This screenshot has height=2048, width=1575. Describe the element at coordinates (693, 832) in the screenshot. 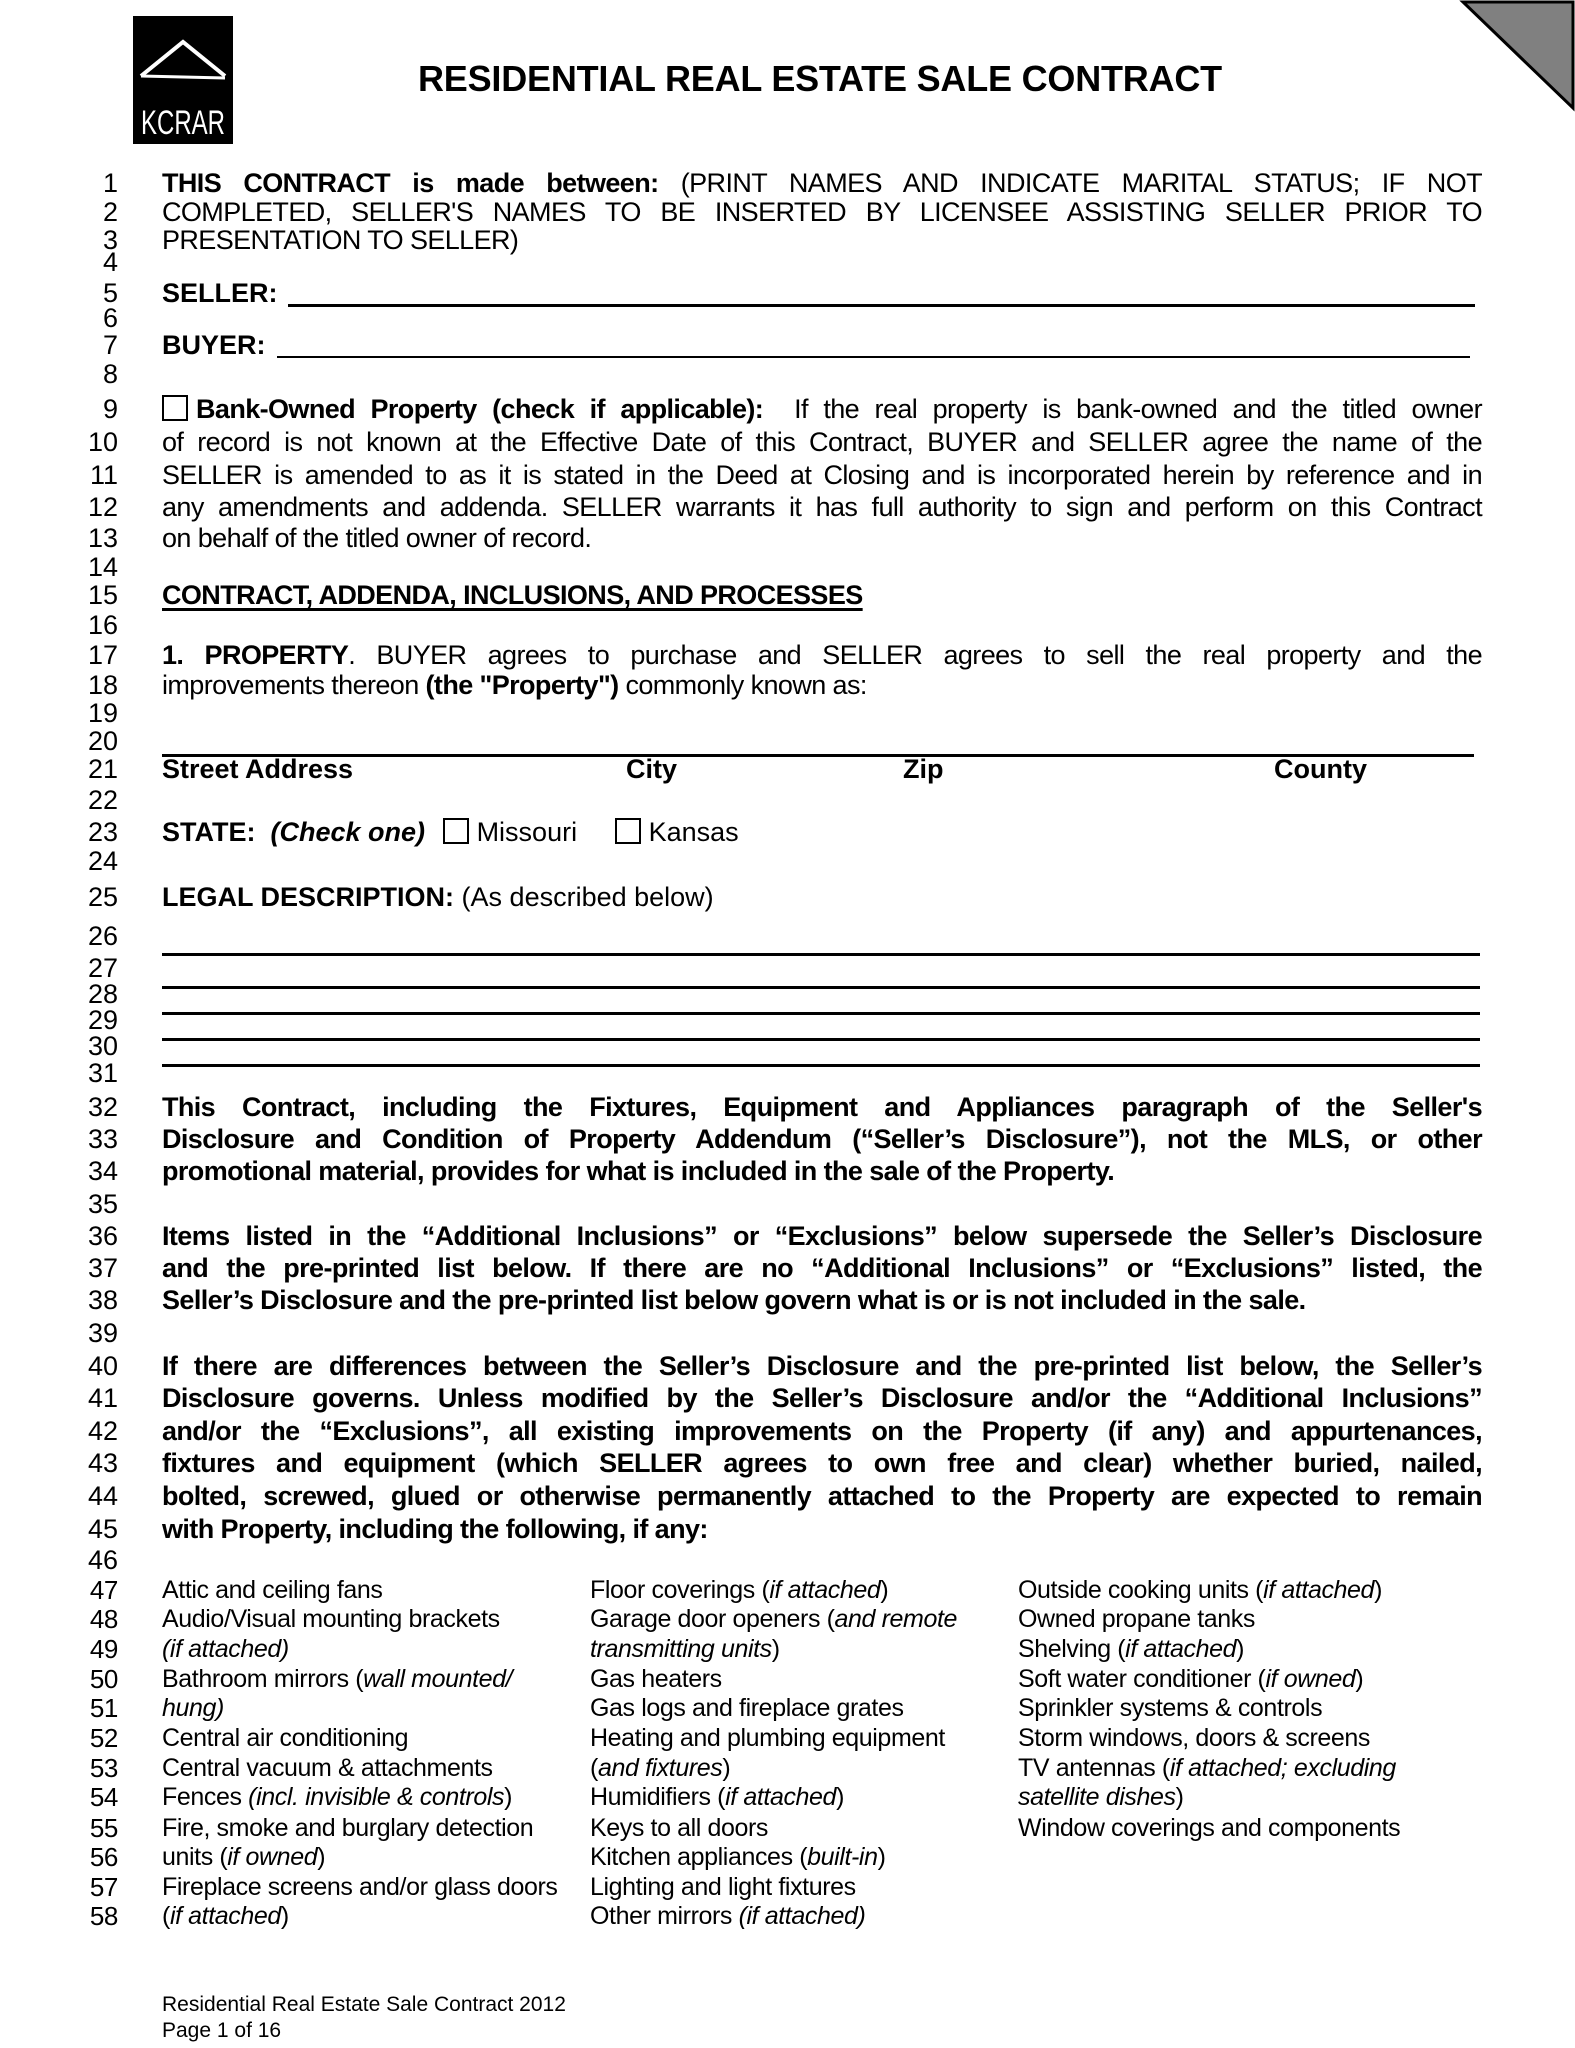

I see `kansas-label: Kansas` at that location.